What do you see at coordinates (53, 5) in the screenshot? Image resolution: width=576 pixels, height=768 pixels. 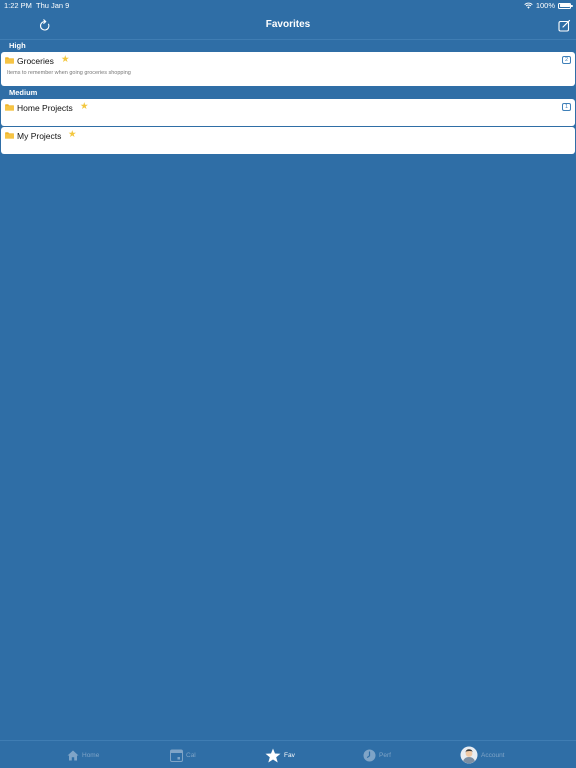 I see `status-date: Thu Jan 9` at bounding box center [53, 5].